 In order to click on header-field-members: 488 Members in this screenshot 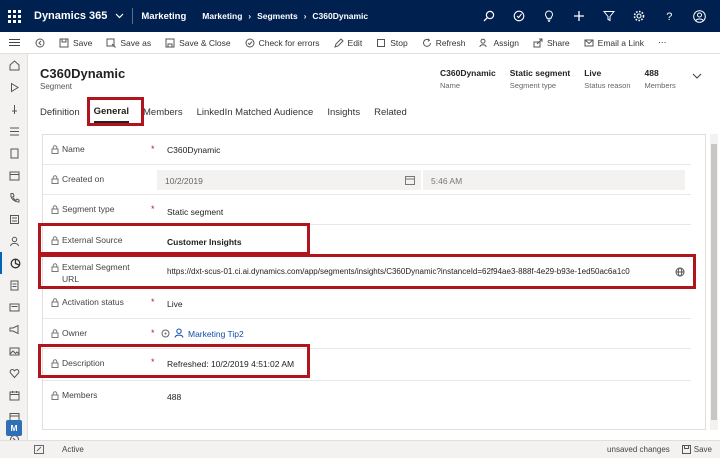, I will do `click(667, 79)`.